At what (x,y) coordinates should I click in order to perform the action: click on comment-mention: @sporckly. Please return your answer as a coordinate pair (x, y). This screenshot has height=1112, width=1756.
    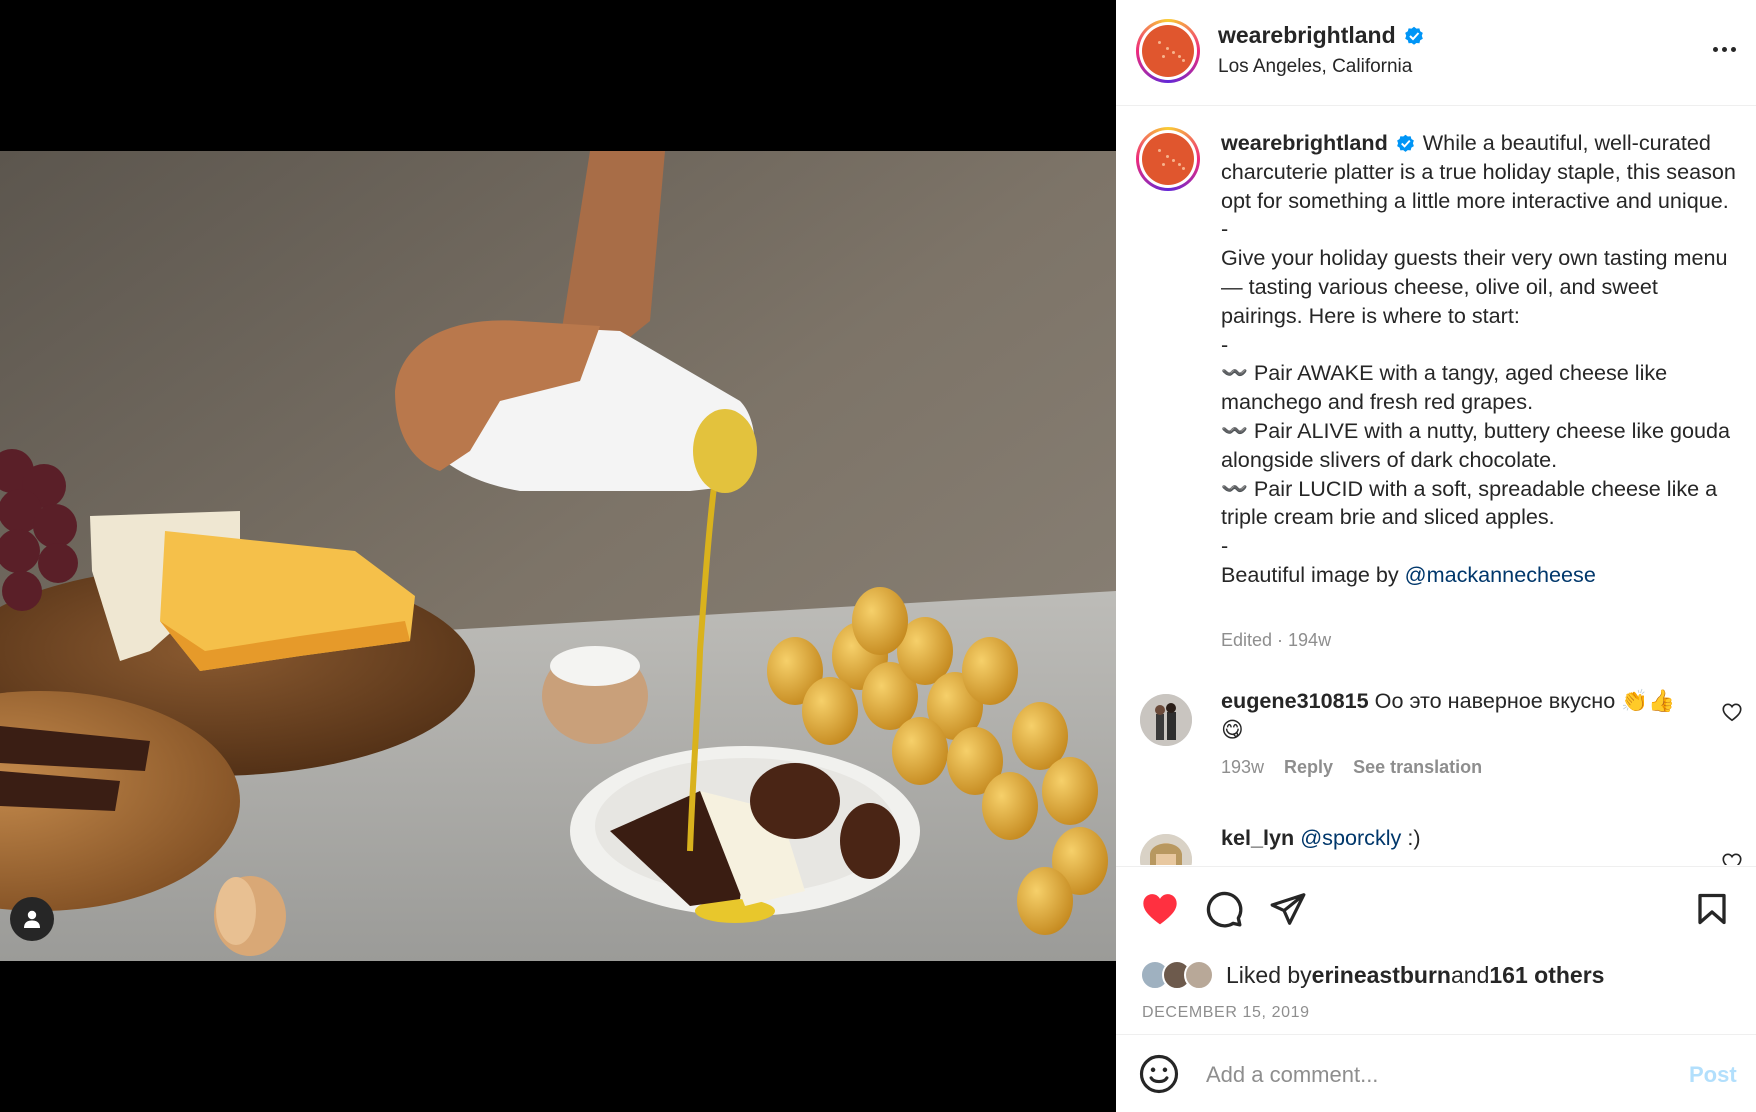
    Looking at the image, I should click on (1350, 837).